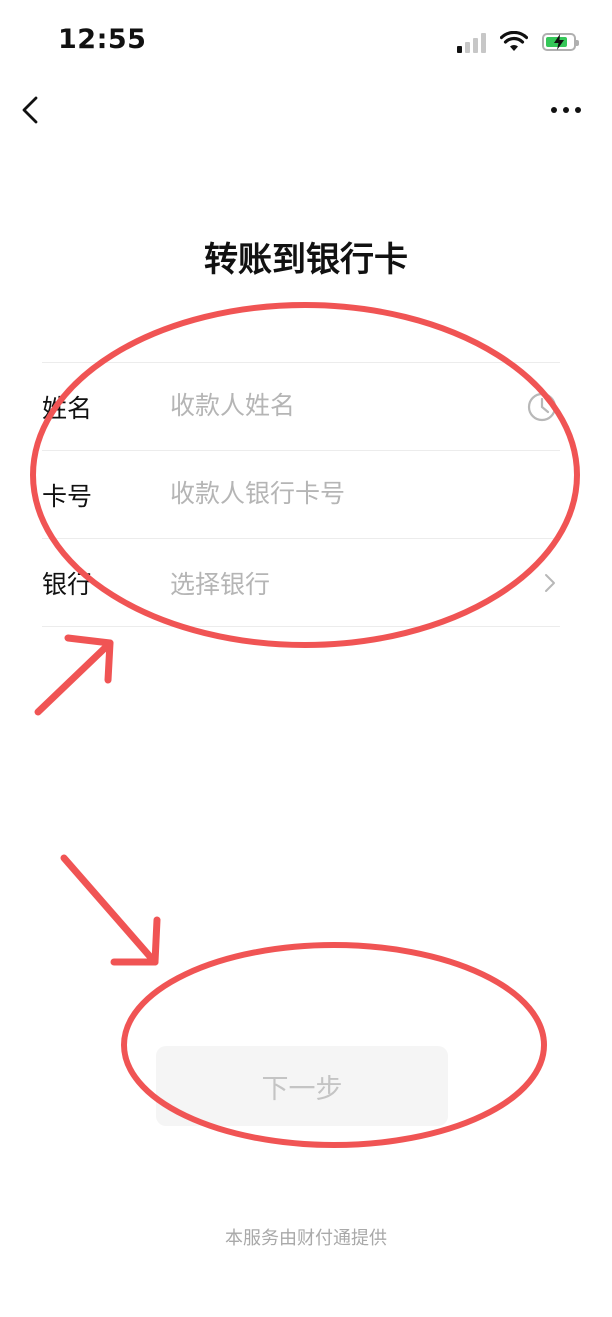 The image size is (612, 1317). What do you see at coordinates (220, 583) in the screenshot?
I see `select-bank-field: 选择银行` at bounding box center [220, 583].